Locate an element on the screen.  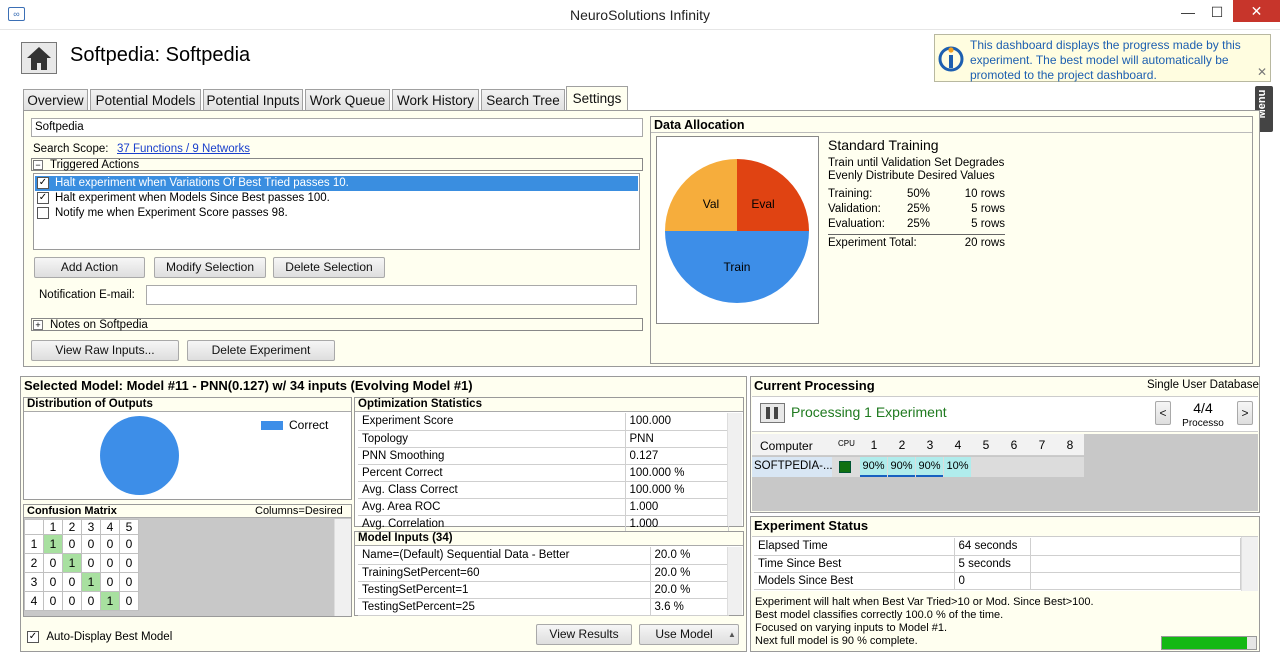
notes-title: Notes on Softpedia is located at coordinates (99, 325).